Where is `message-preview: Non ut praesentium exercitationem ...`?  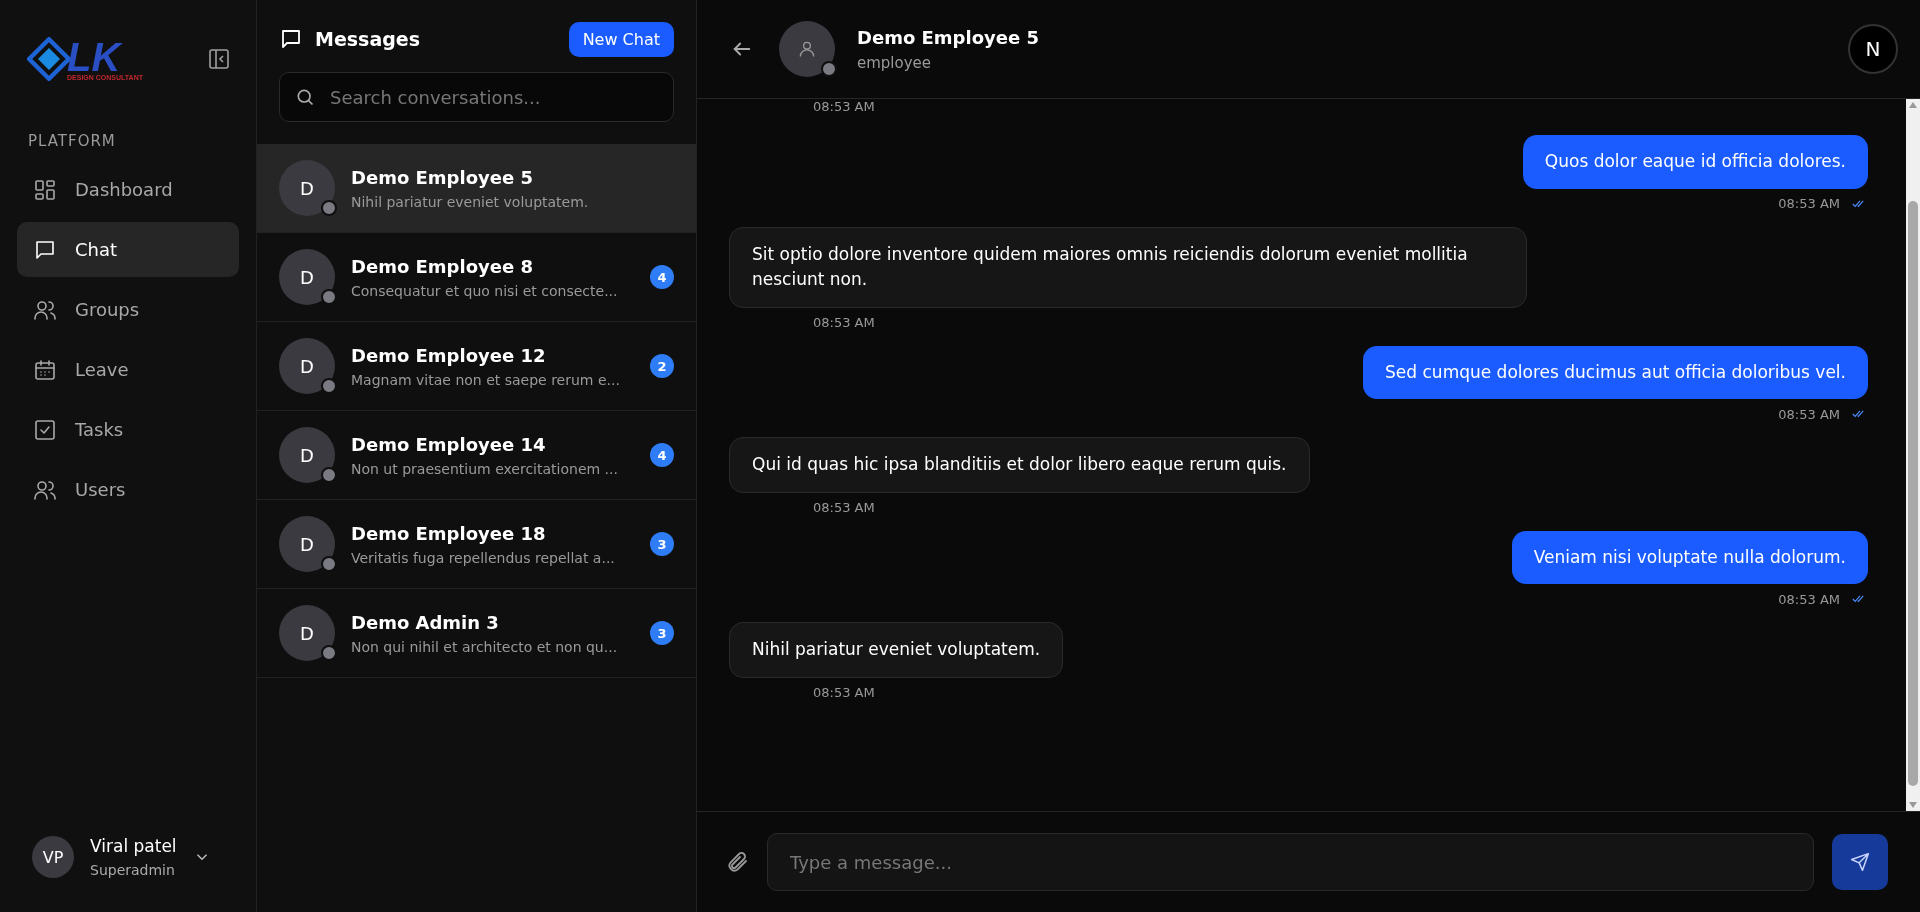 message-preview: Non ut praesentium exercitationem ... is located at coordinates (485, 468).